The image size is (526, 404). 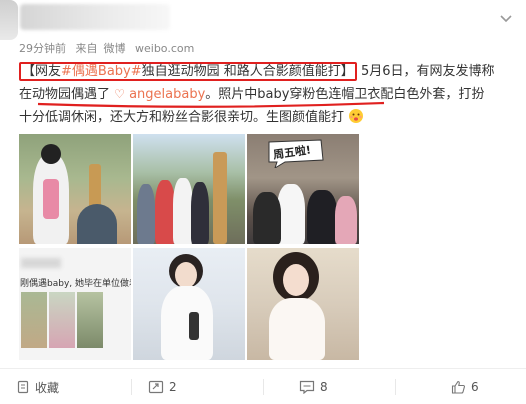 I want to click on headline-box: 【网友#偶遇Baby#独自逛动物园 和路人合影颜值能打】, so click(x=188, y=71).